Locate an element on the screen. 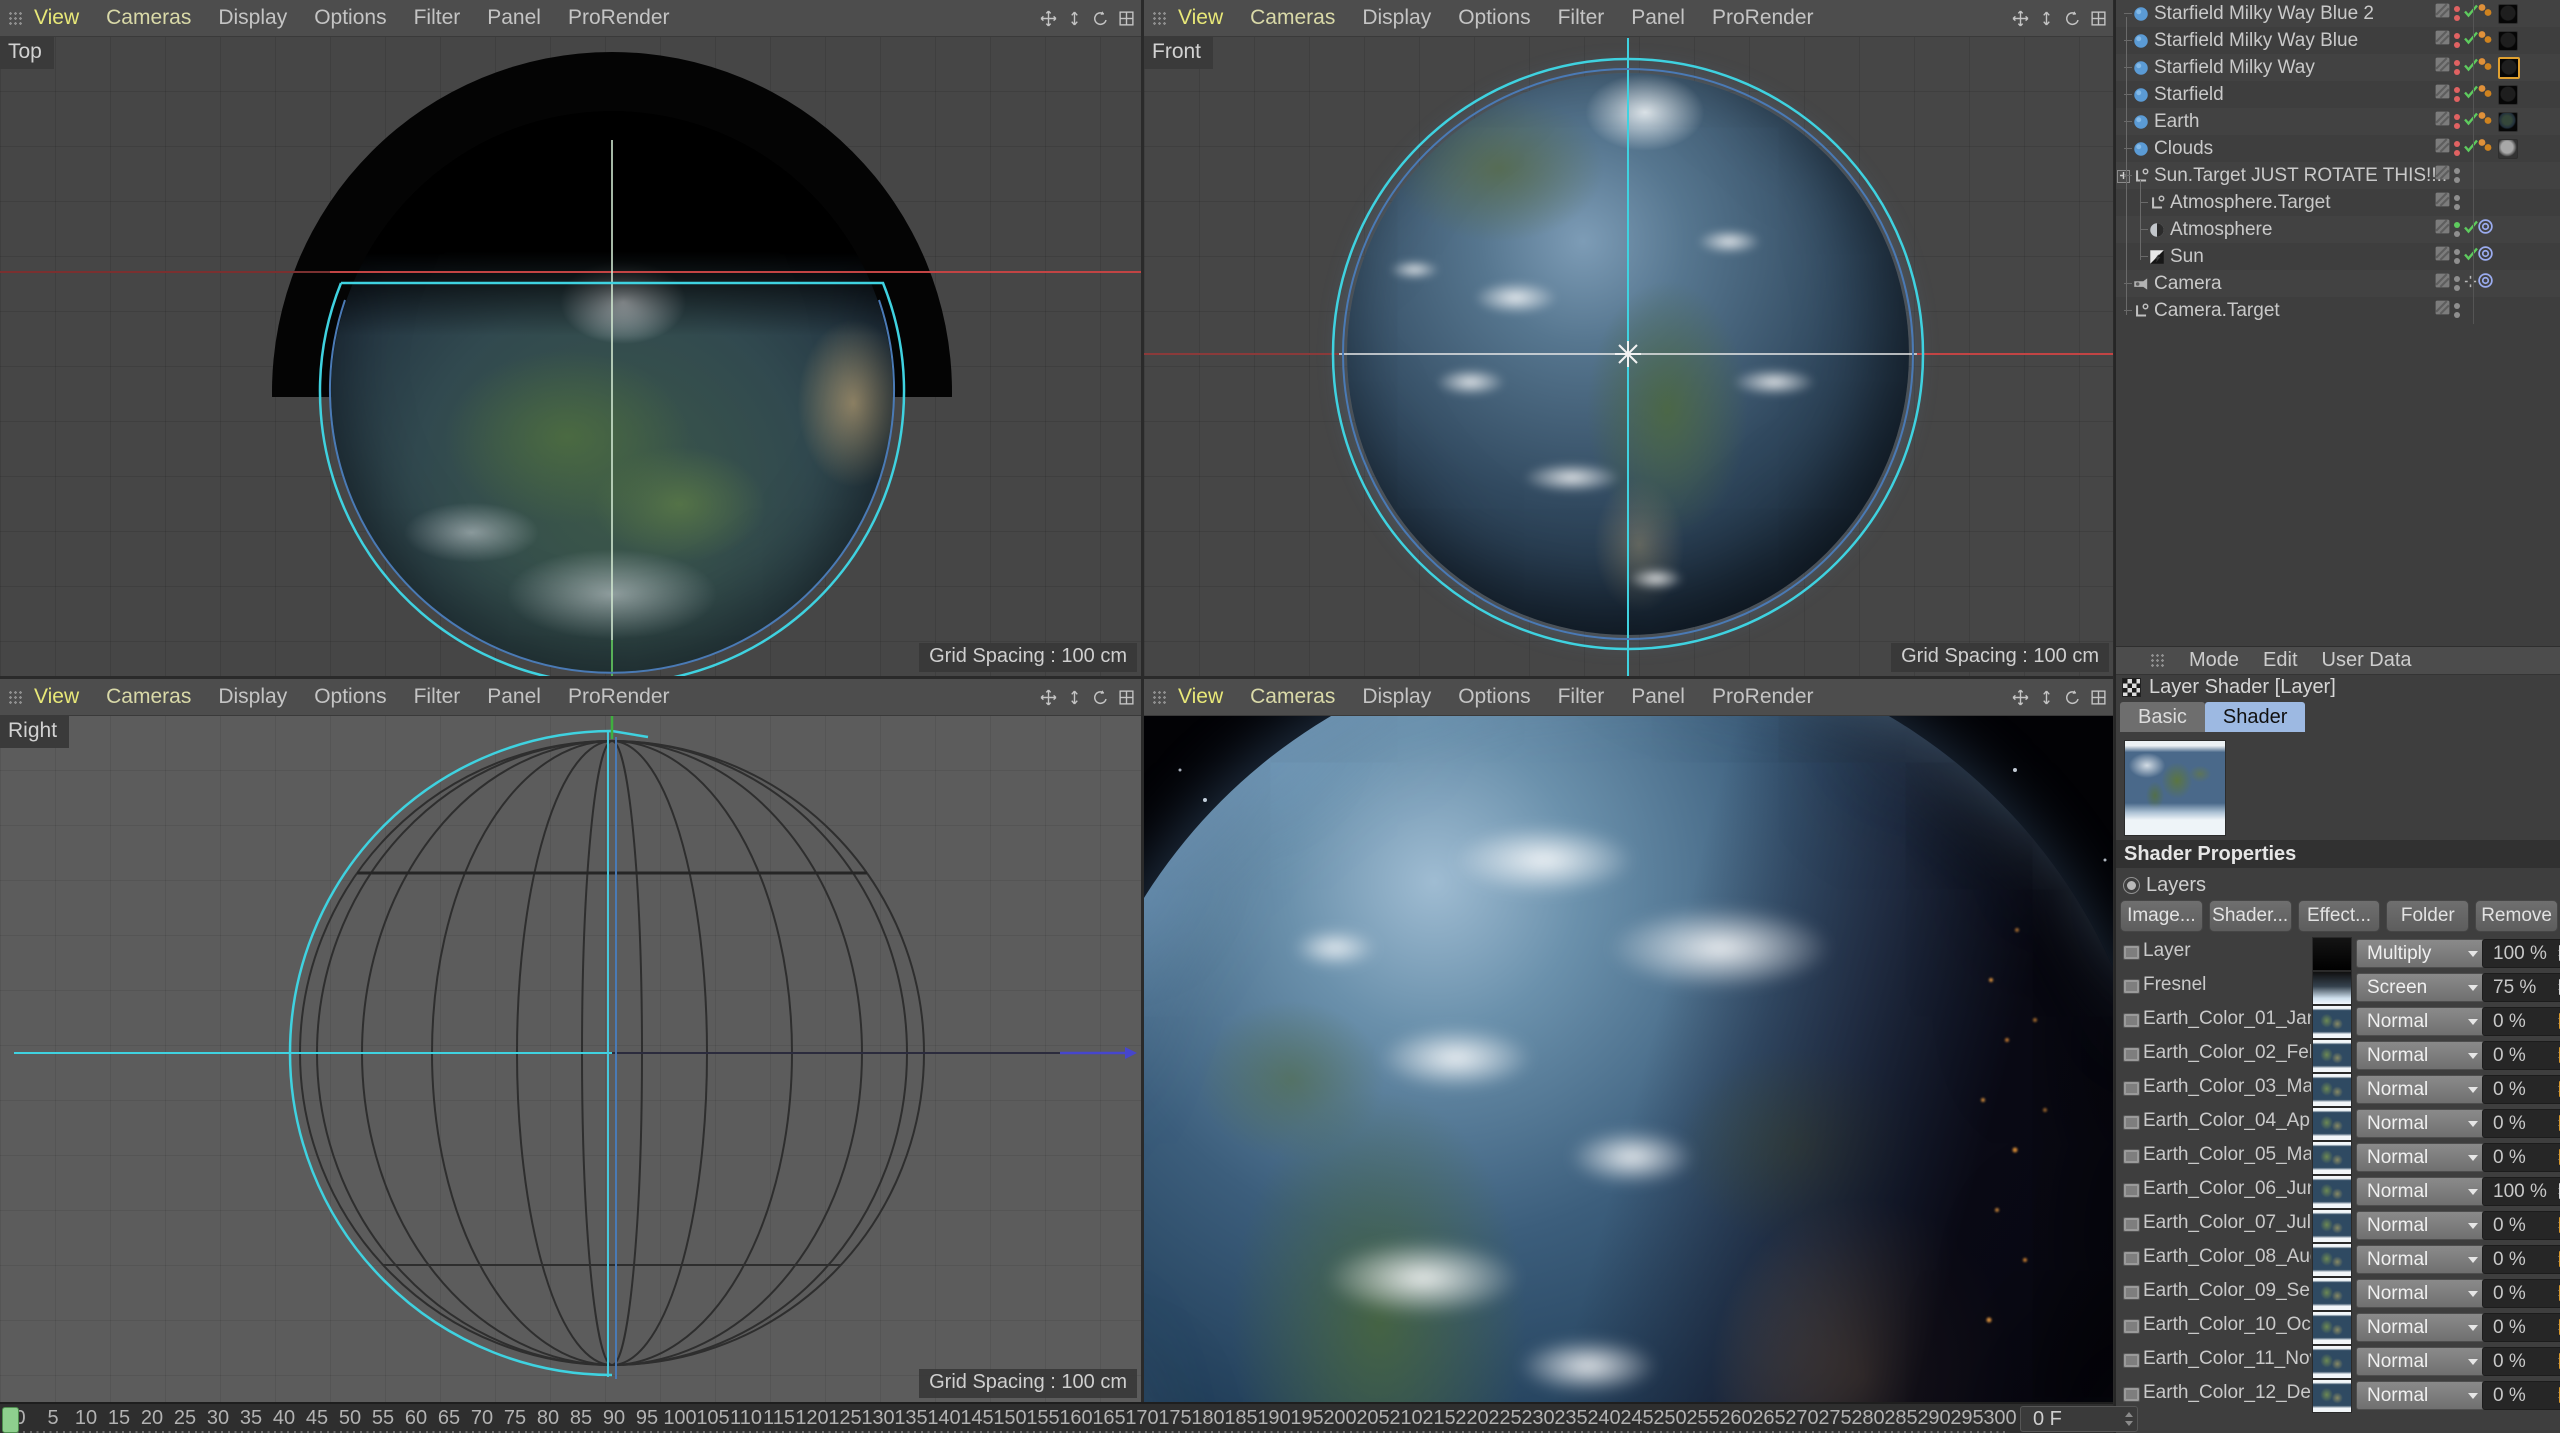 The width and height of the screenshot is (2560, 1433). object-row: Starfield Milky Way Blue is located at coordinates (2338, 40).